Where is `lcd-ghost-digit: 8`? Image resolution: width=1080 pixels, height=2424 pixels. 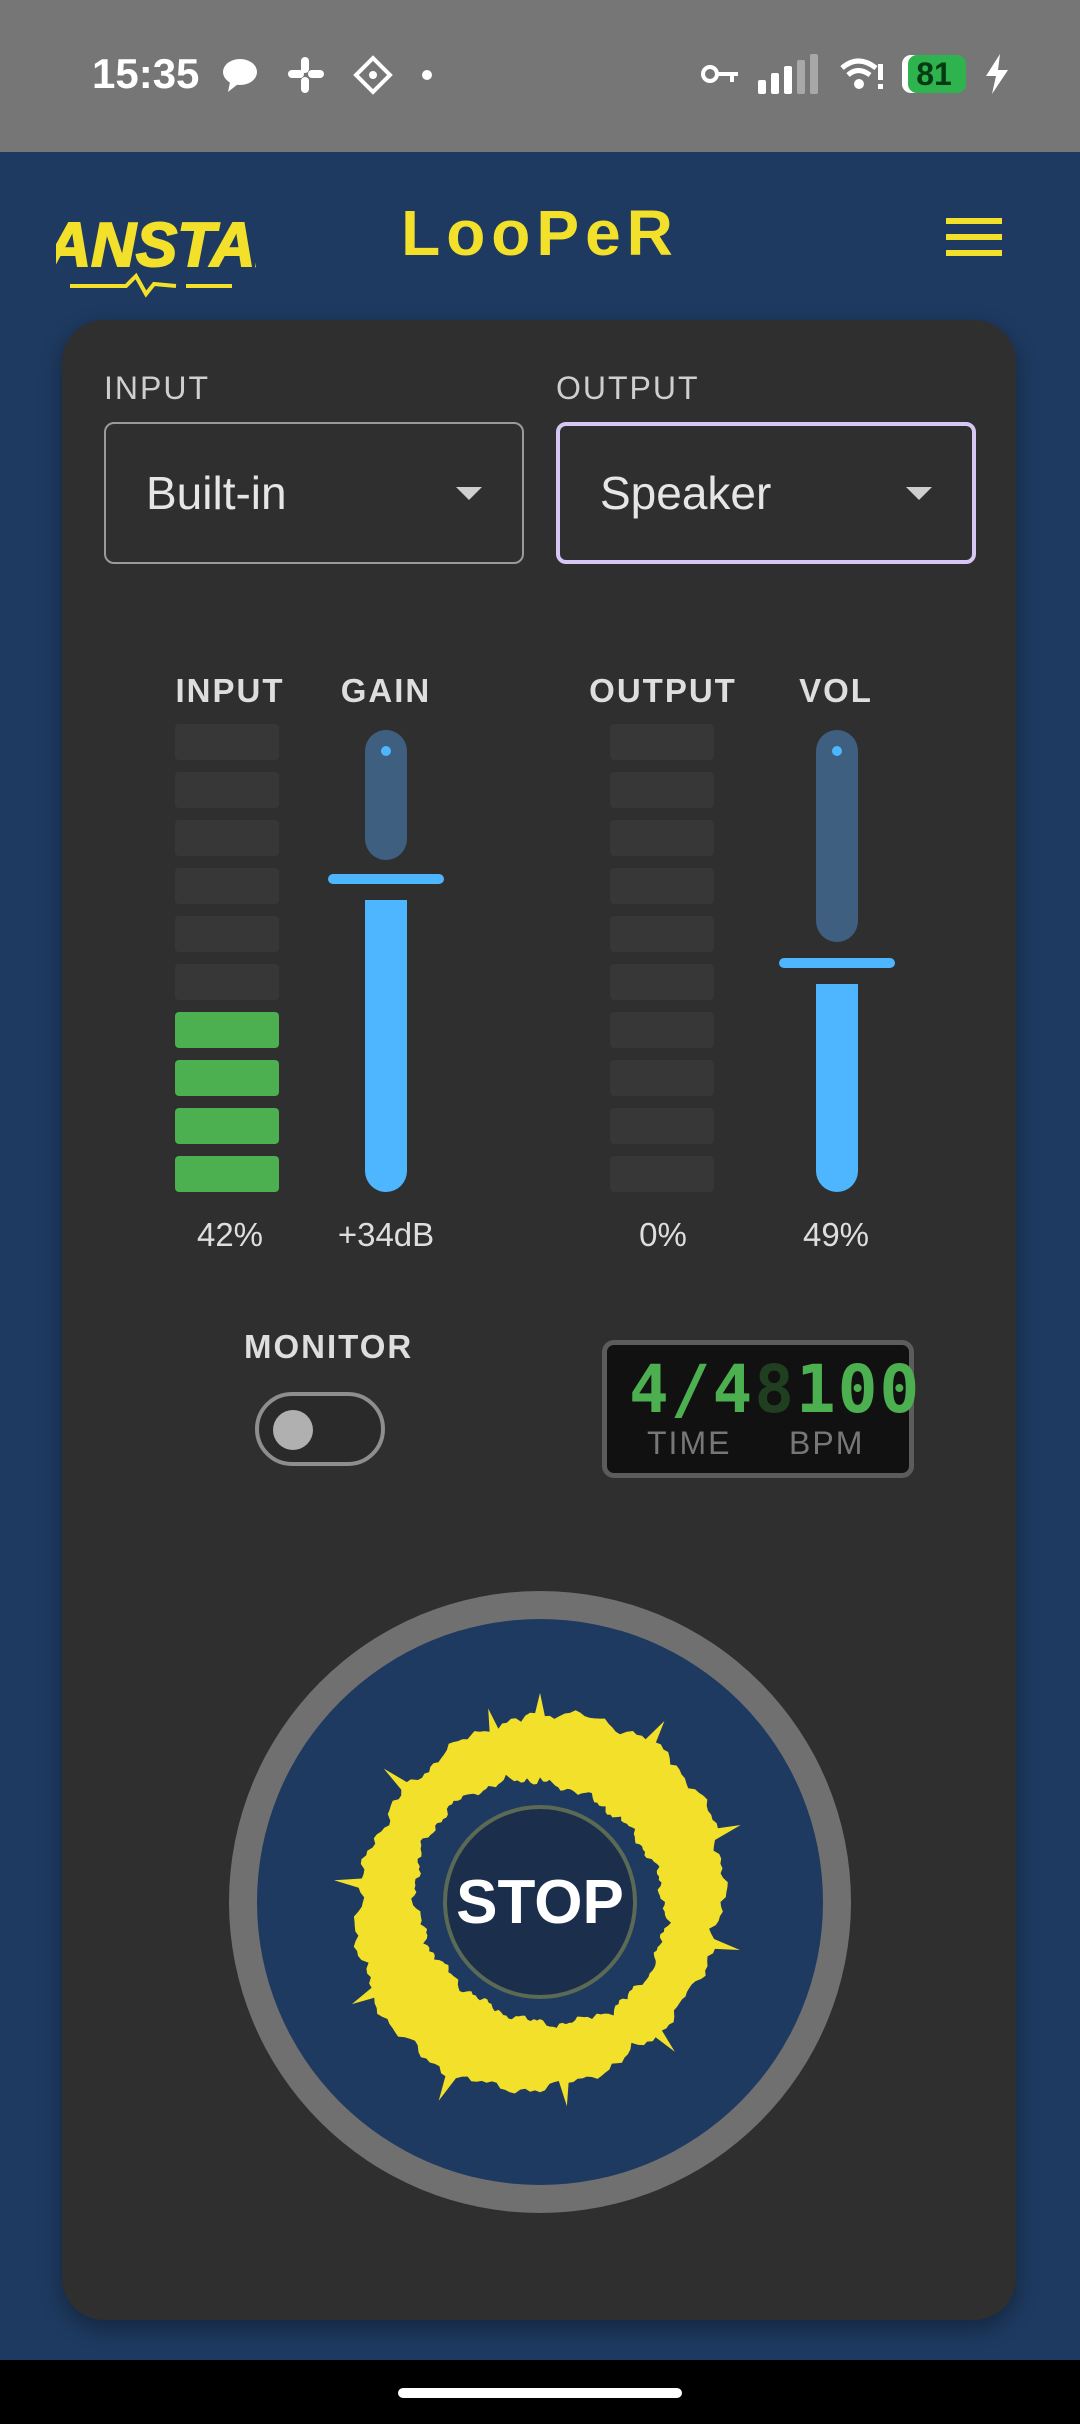
lcd-ghost-digit: 8 is located at coordinates (775, 1389).